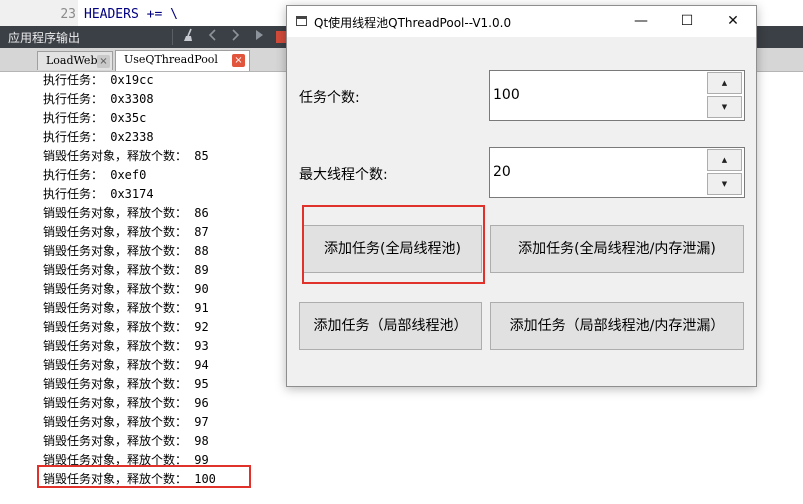  What do you see at coordinates (329, 98) in the screenshot?
I see `task-count-label: 任务个数:` at bounding box center [329, 98].